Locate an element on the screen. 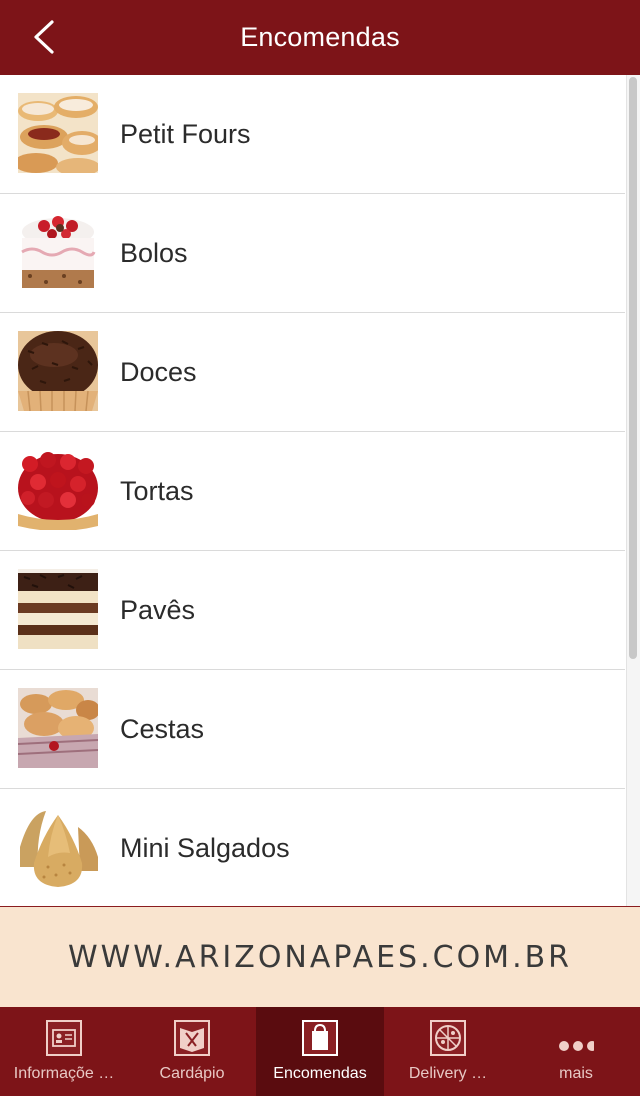 The height and width of the screenshot is (1096, 640). list-scrollbar is located at coordinates (633, 490).